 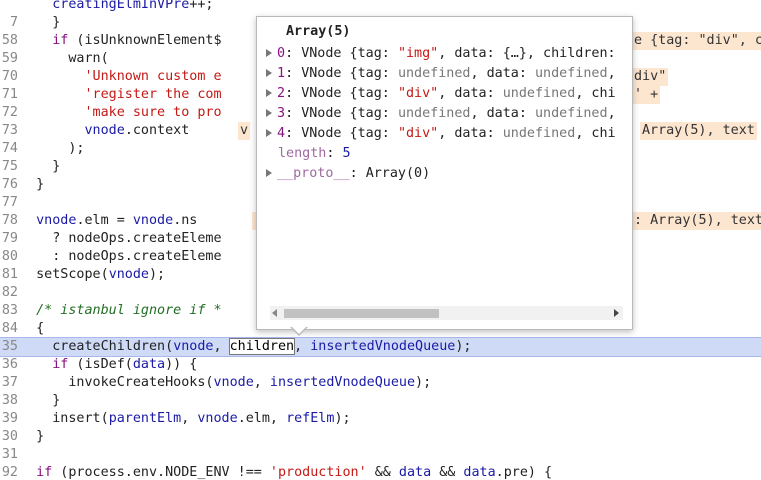 What do you see at coordinates (361, 313) in the screenshot?
I see `scrollbar-thumb` at bounding box center [361, 313].